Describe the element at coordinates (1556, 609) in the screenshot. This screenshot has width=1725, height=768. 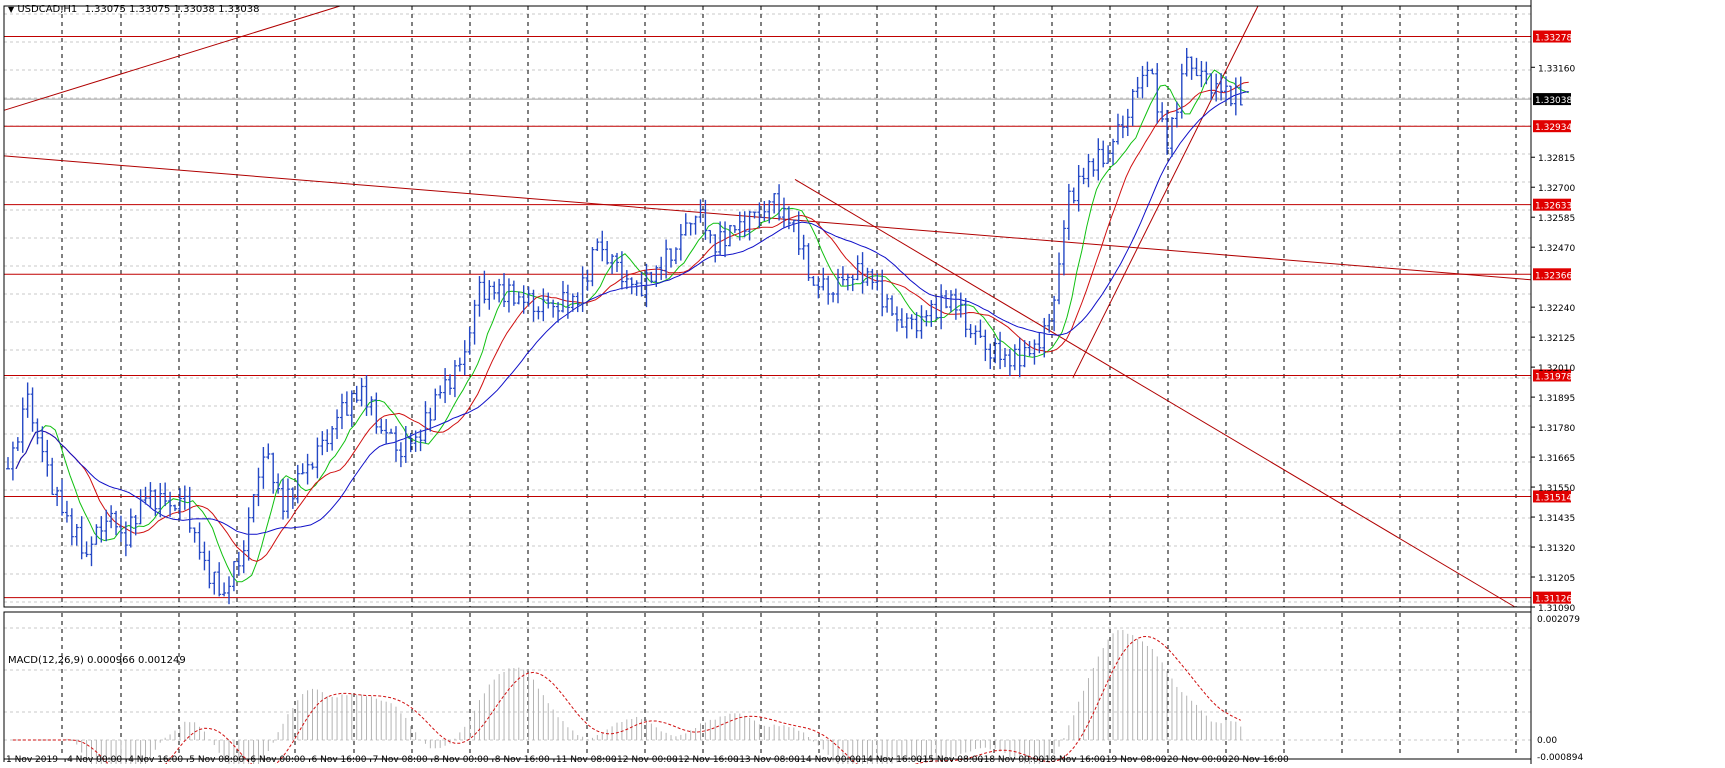
I see `price-label: 1.31090` at that location.